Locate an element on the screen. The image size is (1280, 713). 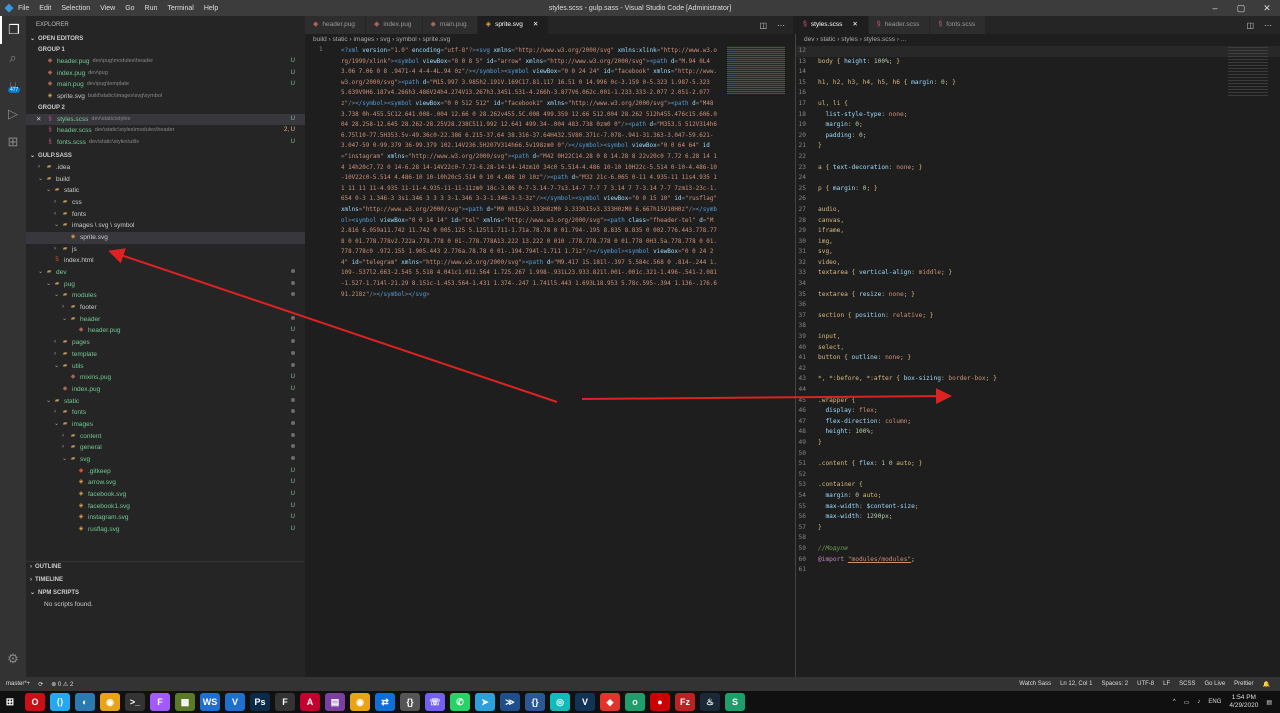
webstorm-icon: WS is located at coordinates (210, 702).